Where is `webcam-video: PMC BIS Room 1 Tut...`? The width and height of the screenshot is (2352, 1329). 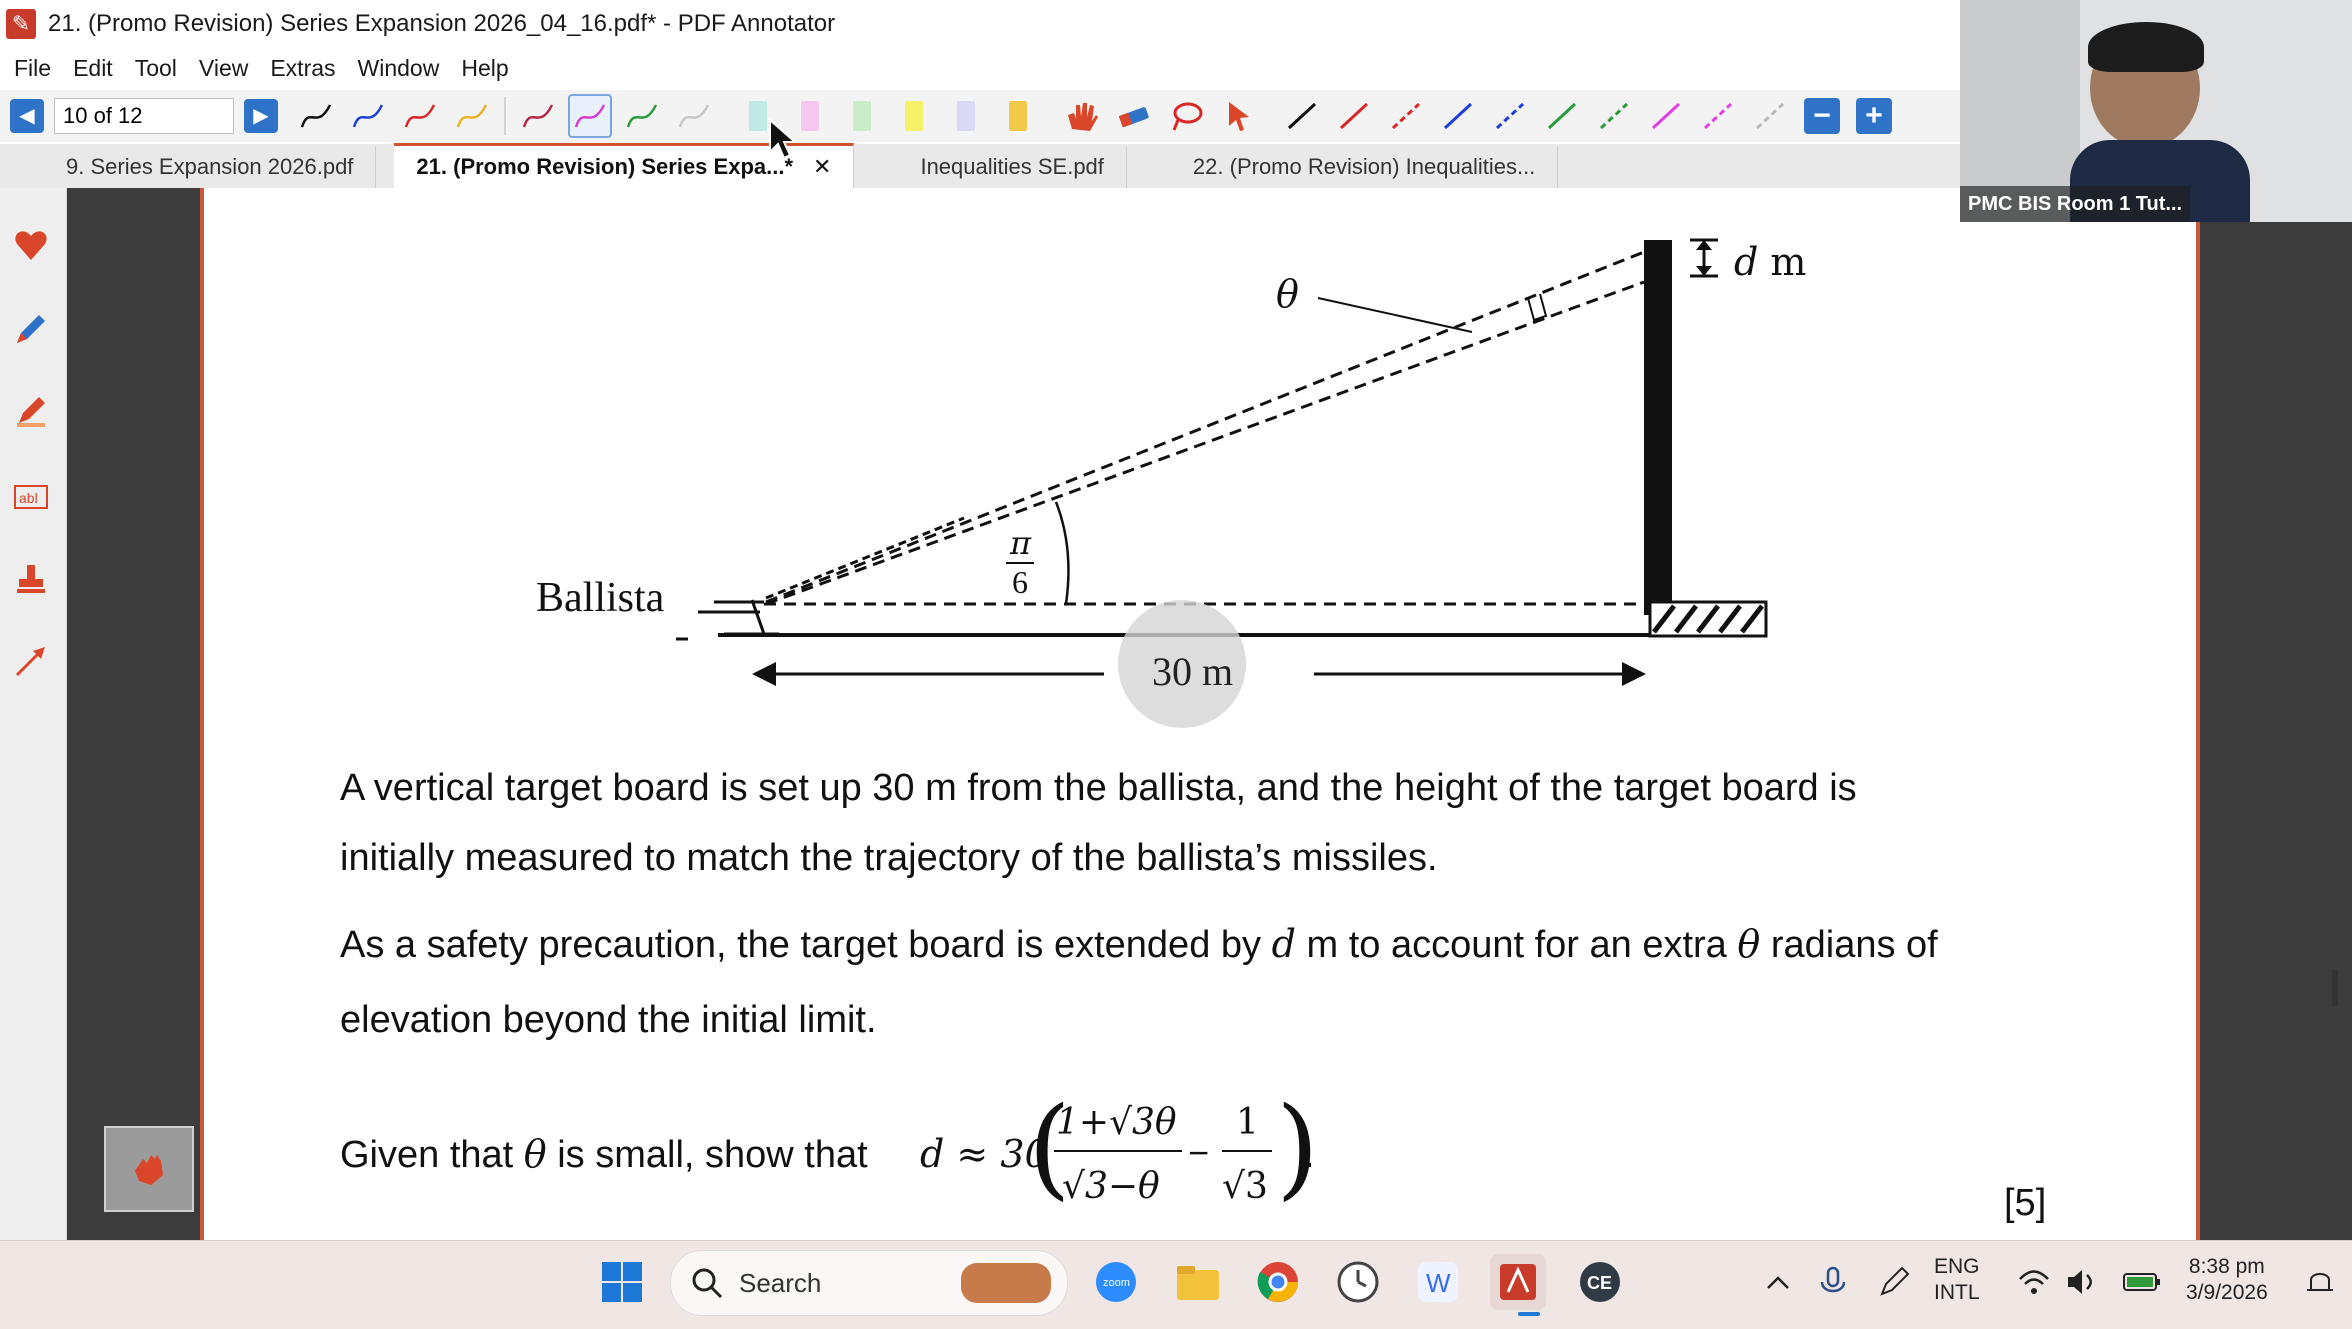
webcam-video: PMC BIS Room 1 Tut... is located at coordinates (2156, 111).